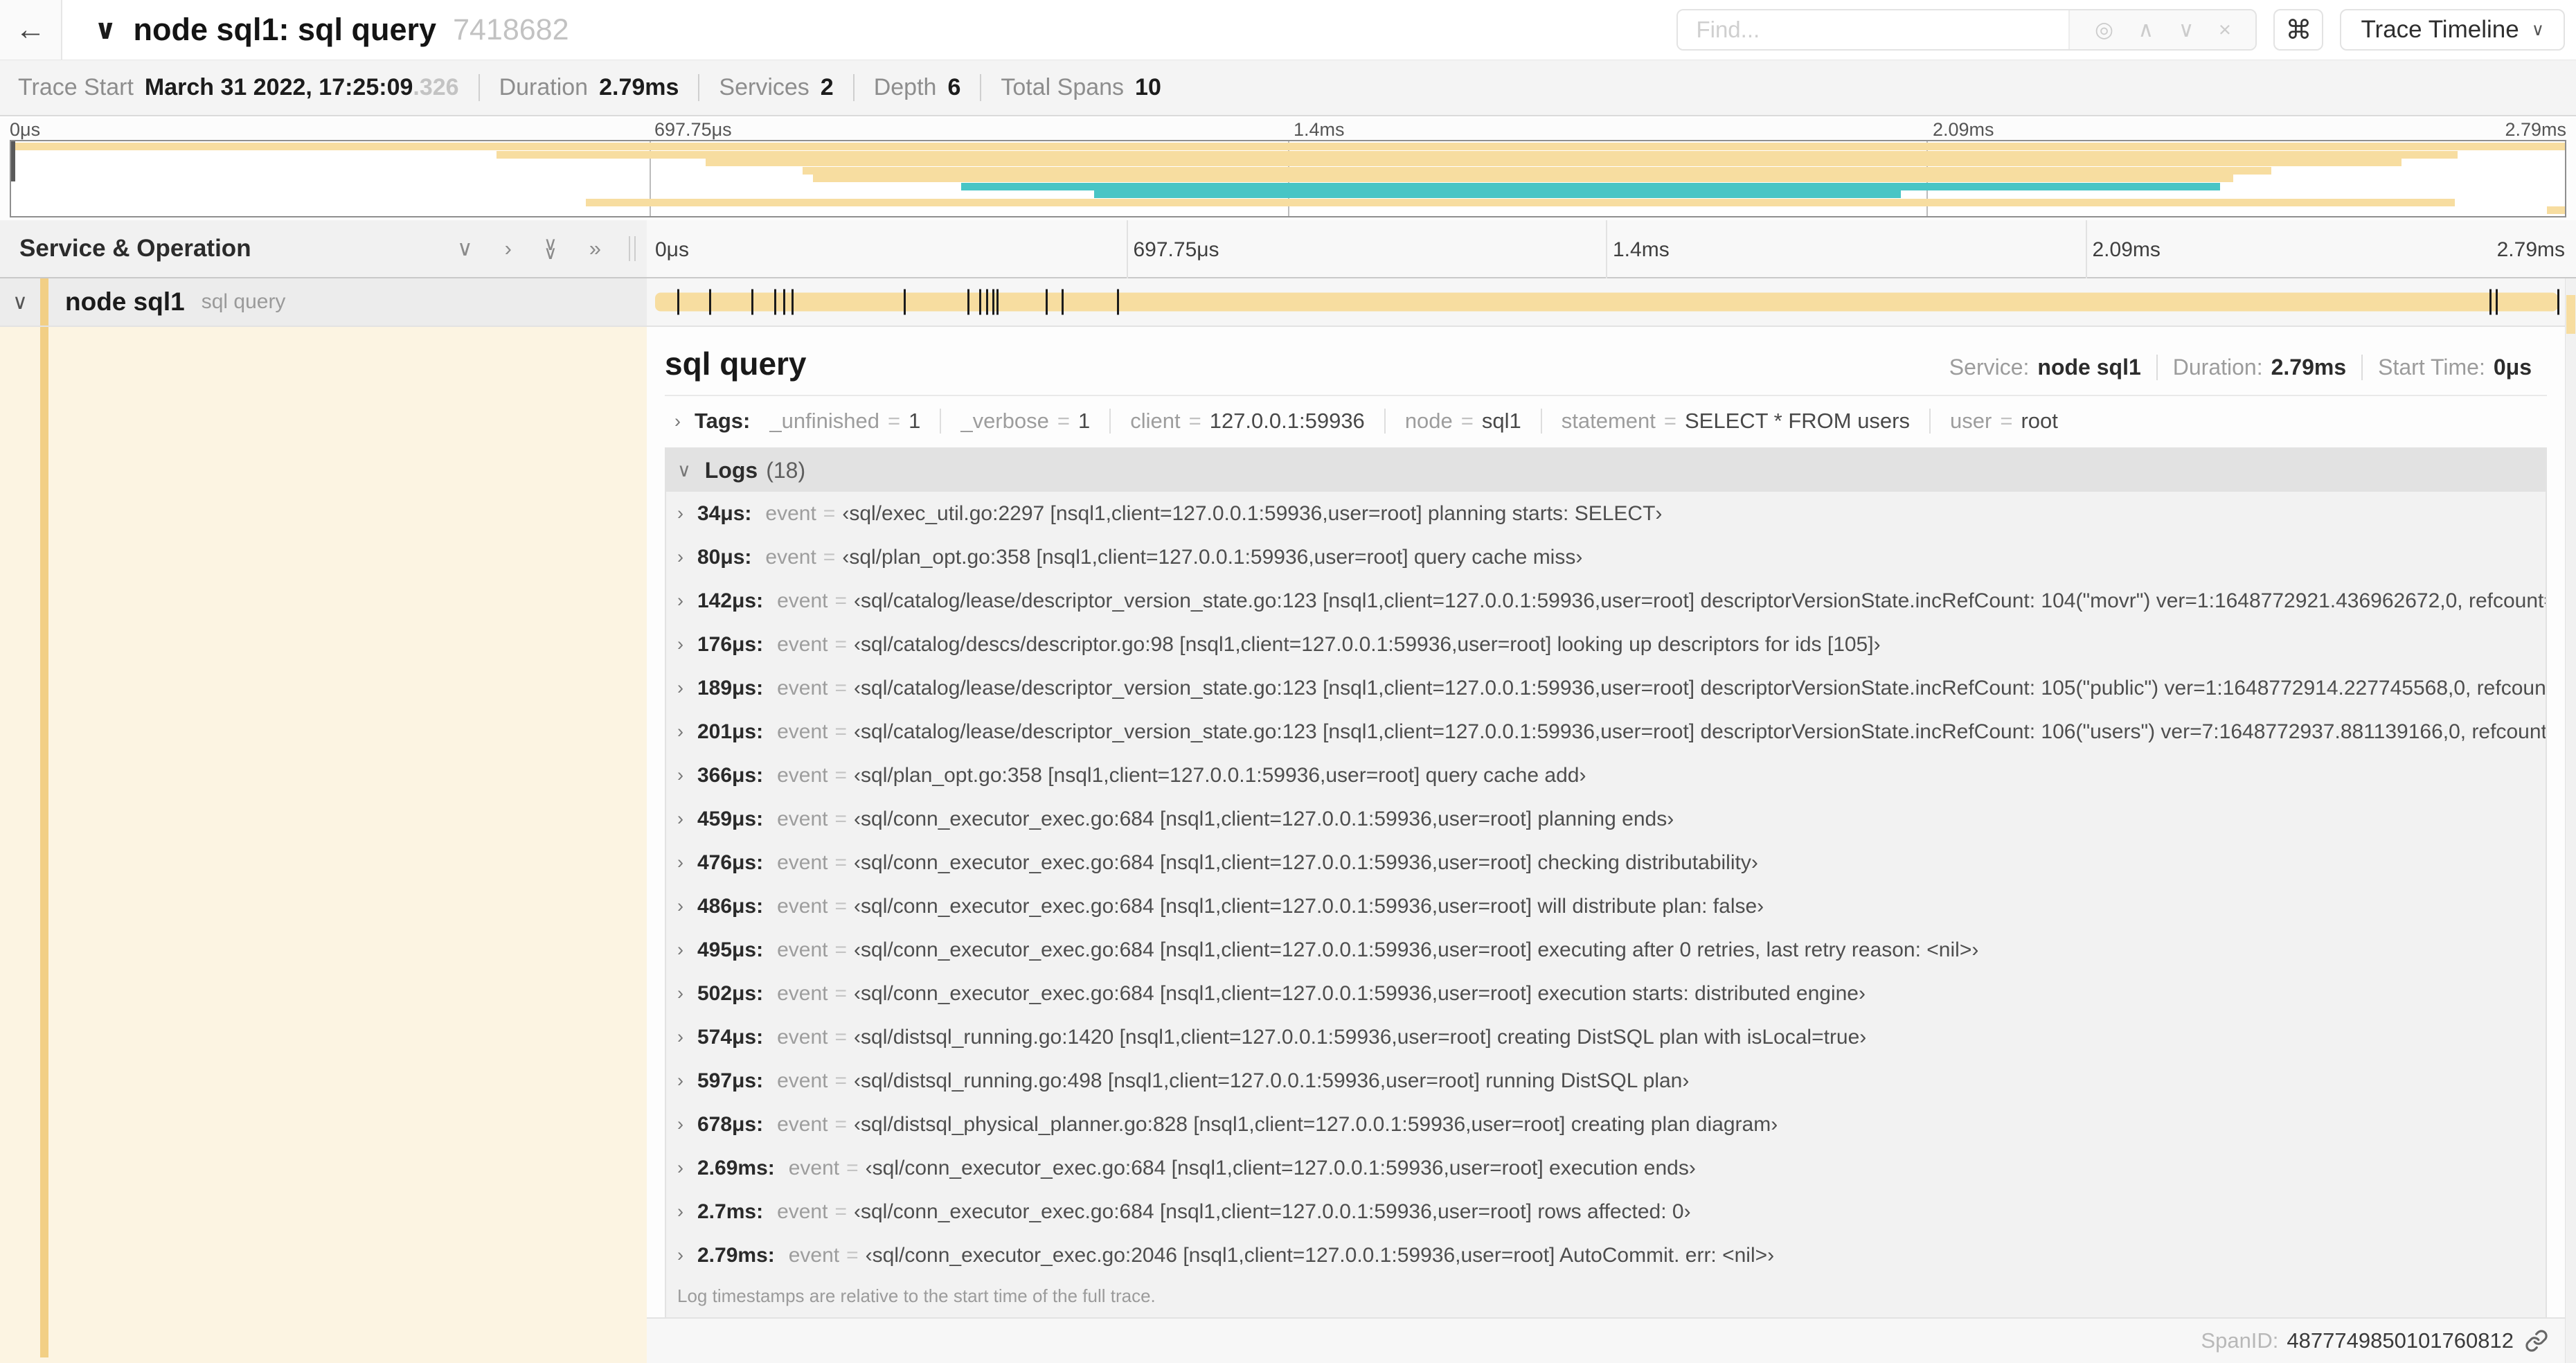  I want to click on log-timestamp: 189μs:, so click(730, 688).